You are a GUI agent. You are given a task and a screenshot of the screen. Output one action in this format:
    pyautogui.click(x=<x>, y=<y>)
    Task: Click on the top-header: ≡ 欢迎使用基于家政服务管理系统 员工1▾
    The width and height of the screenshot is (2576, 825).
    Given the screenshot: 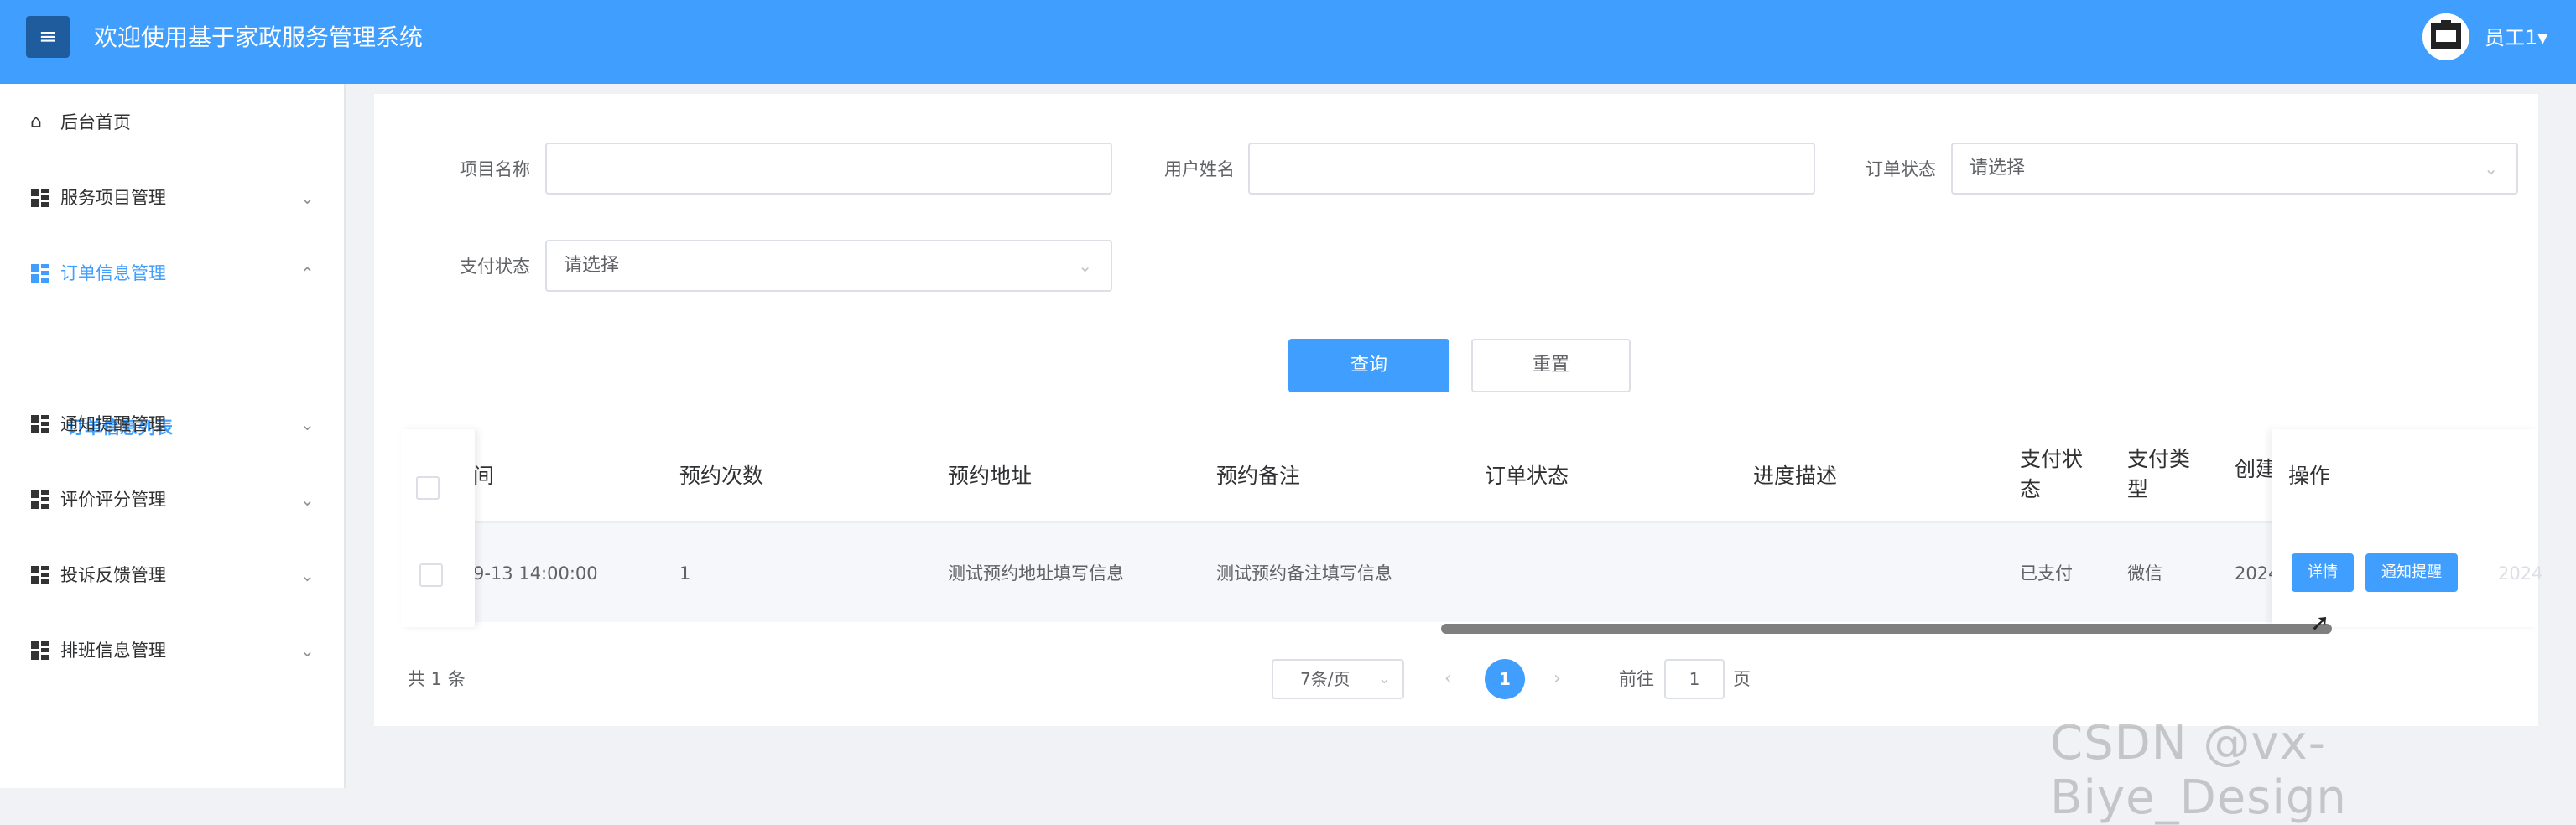 What is the action you would take?
    pyautogui.click(x=1288, y=42)
    